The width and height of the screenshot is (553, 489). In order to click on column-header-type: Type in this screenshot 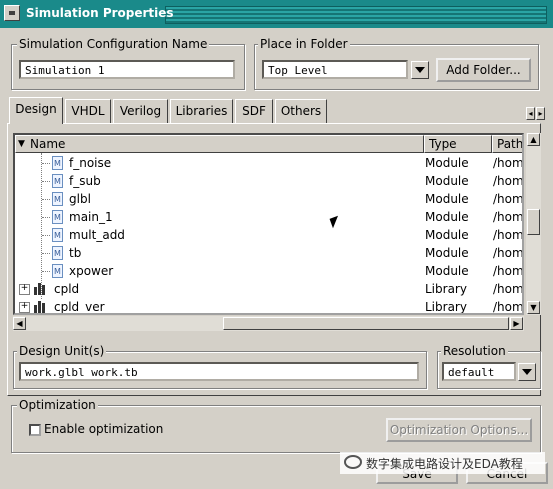, I will do `click(458, 144)`.